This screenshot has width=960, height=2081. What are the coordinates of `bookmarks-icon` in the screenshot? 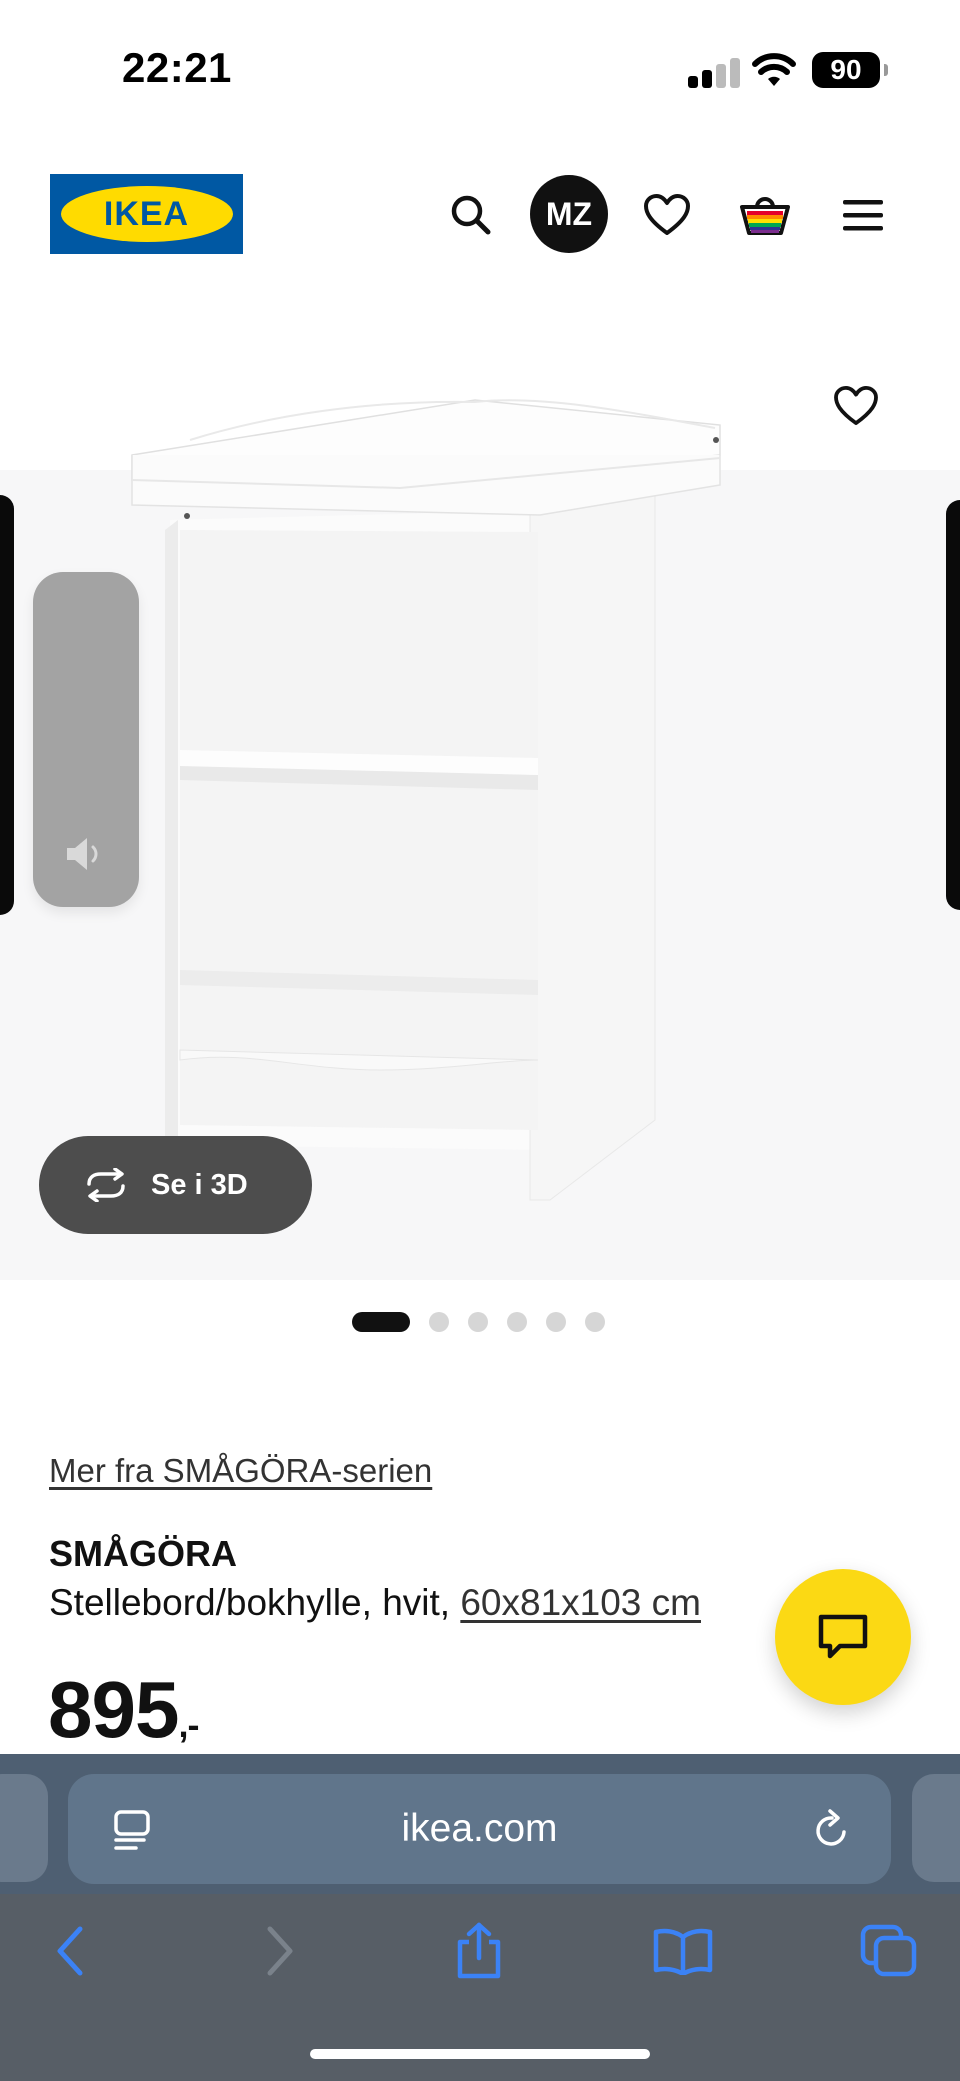 It's located at (683, 1951).